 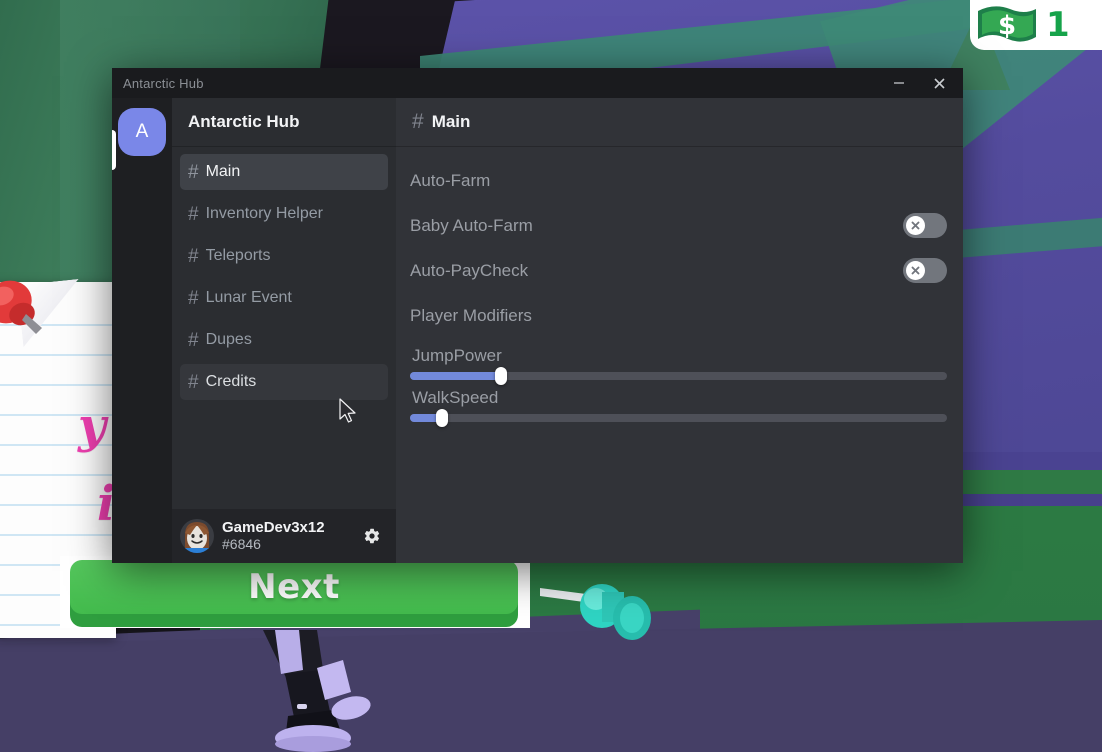 What do you see at coordinates (678, 376) in the screenshot?
I see `slider-jumppower` at bounding box center [678, 376].